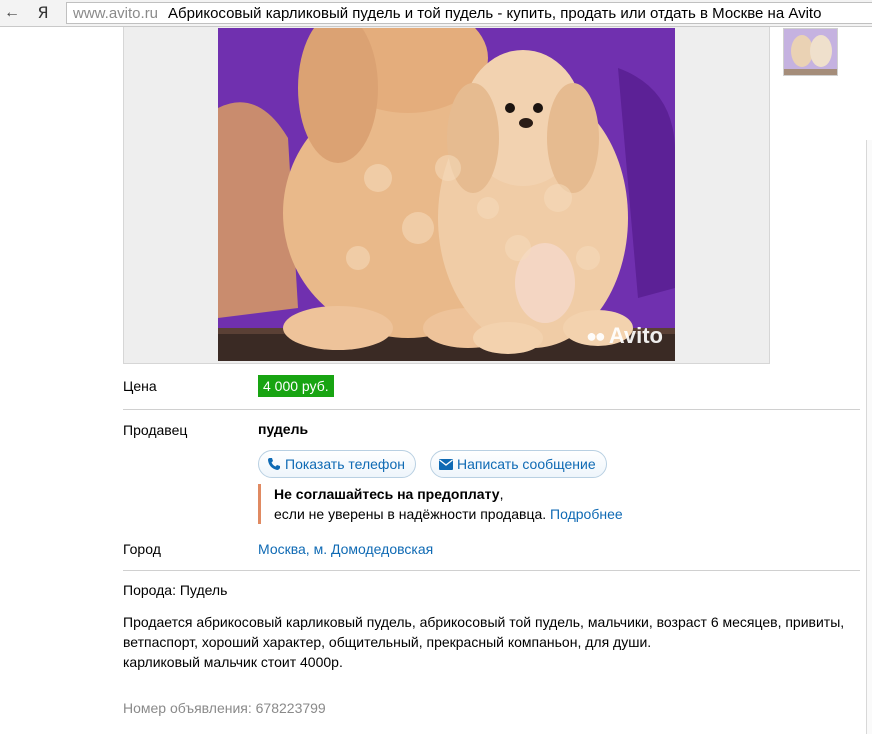  Describe the element at coordinates (387, 494) in the screenshot. I see `warning-title: Не соглашайтесь на предоплату` at that location.